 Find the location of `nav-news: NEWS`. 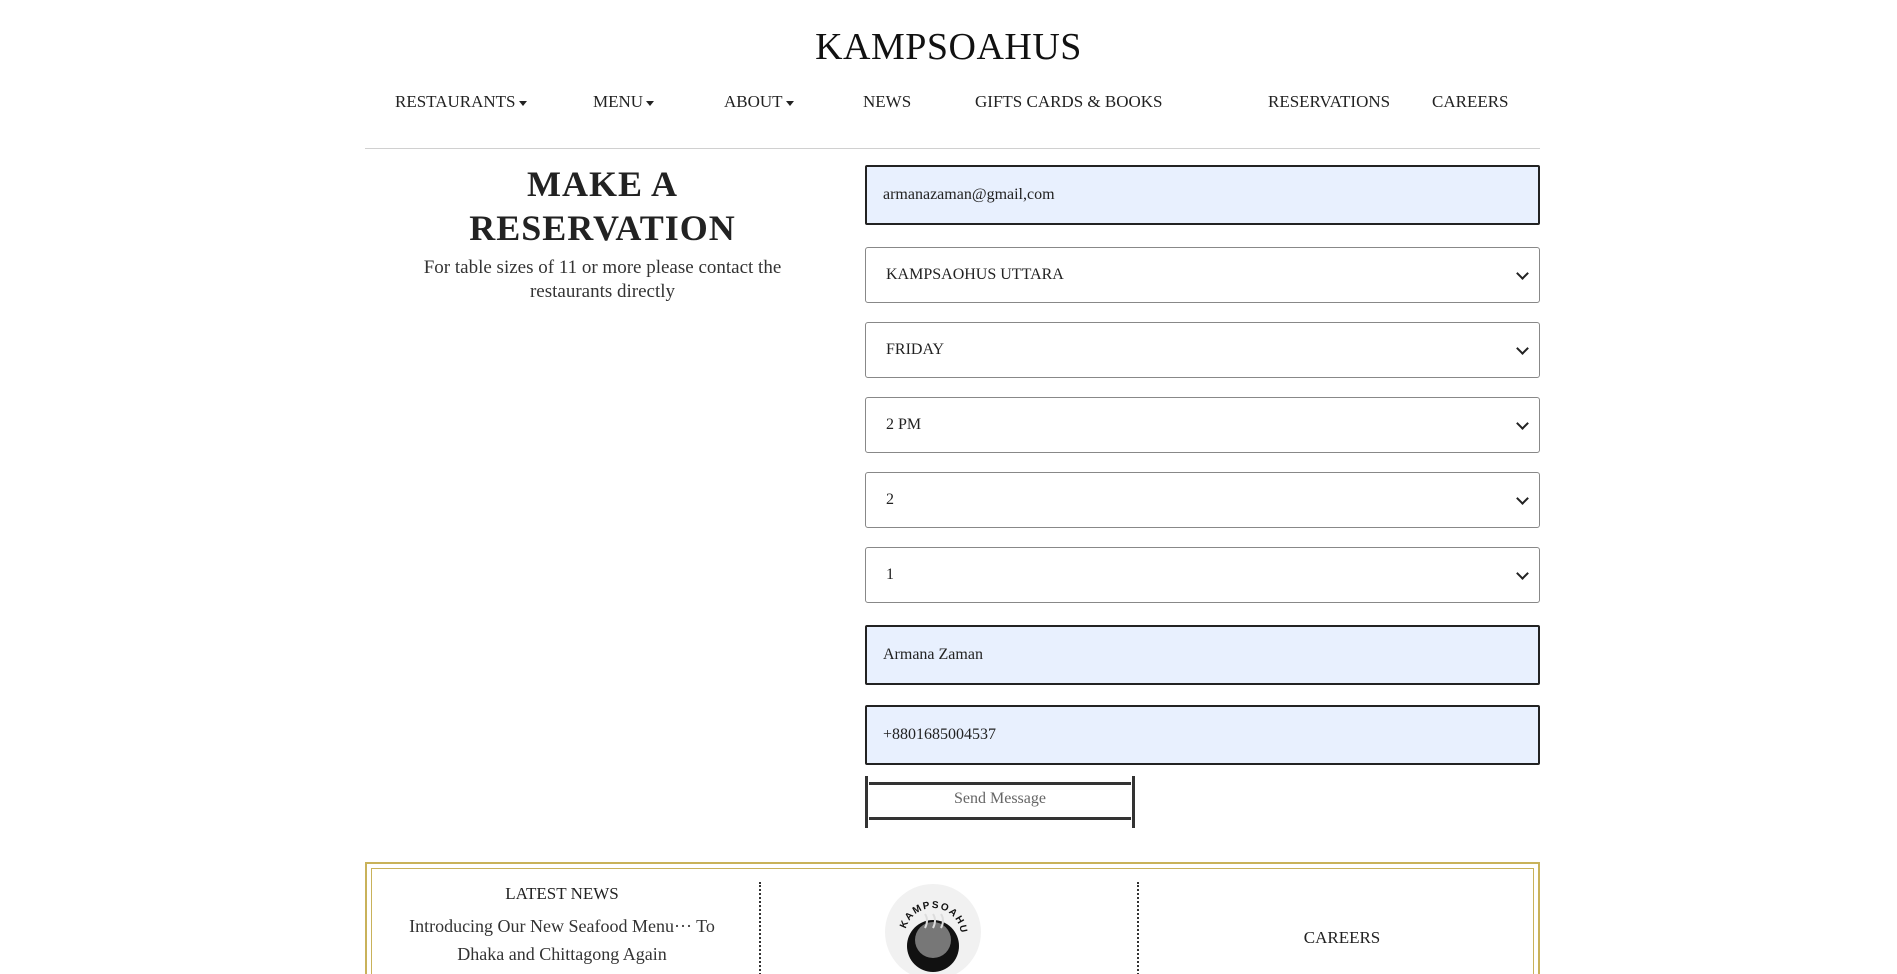

nav-news: NEWS is located at coordinates (887, 102).